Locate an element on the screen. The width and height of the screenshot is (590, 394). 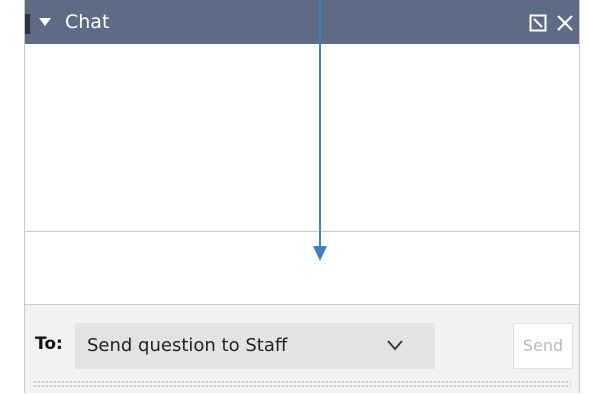
recipient-dropdown: Send question to Staff is located at coordinates (255, 346).